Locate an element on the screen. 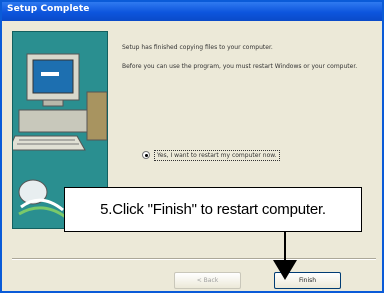 The width and height of the screenshot is (384, 293). restart-now-radio is located at coordinates (146, 155).